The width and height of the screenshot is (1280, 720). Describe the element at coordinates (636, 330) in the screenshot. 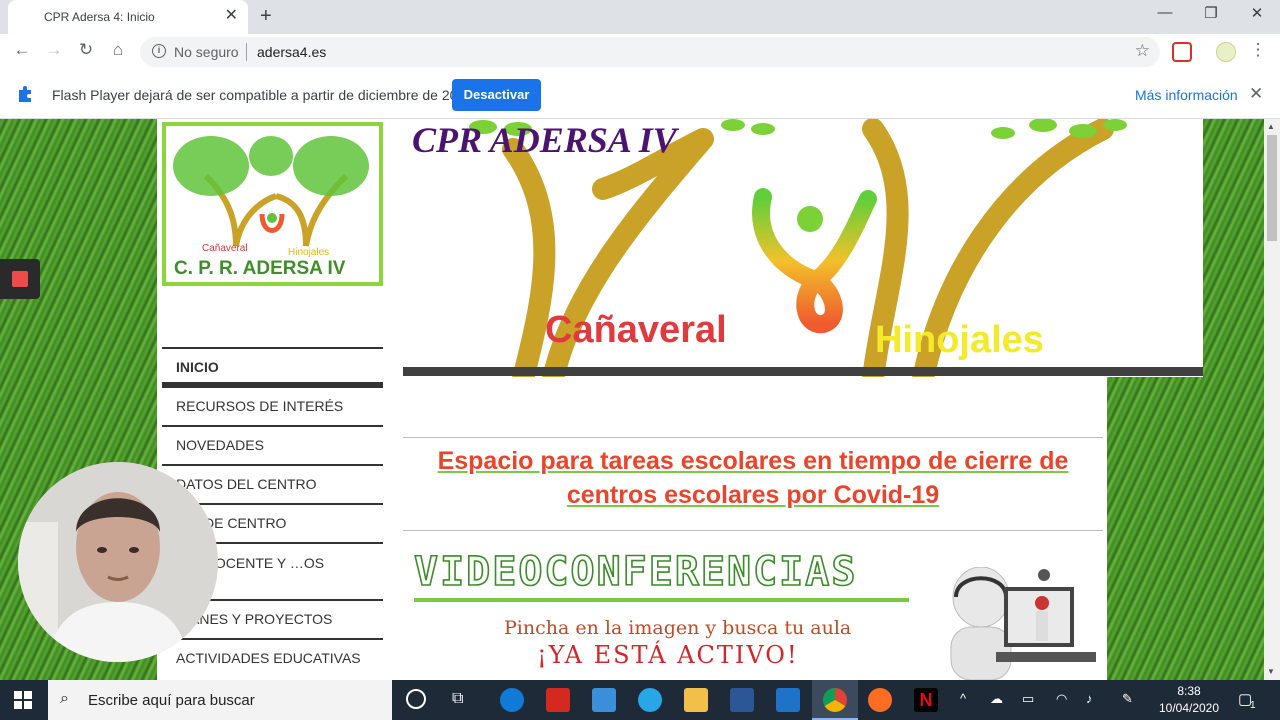

I see `banner-town-left: Cañaveral` at that location.